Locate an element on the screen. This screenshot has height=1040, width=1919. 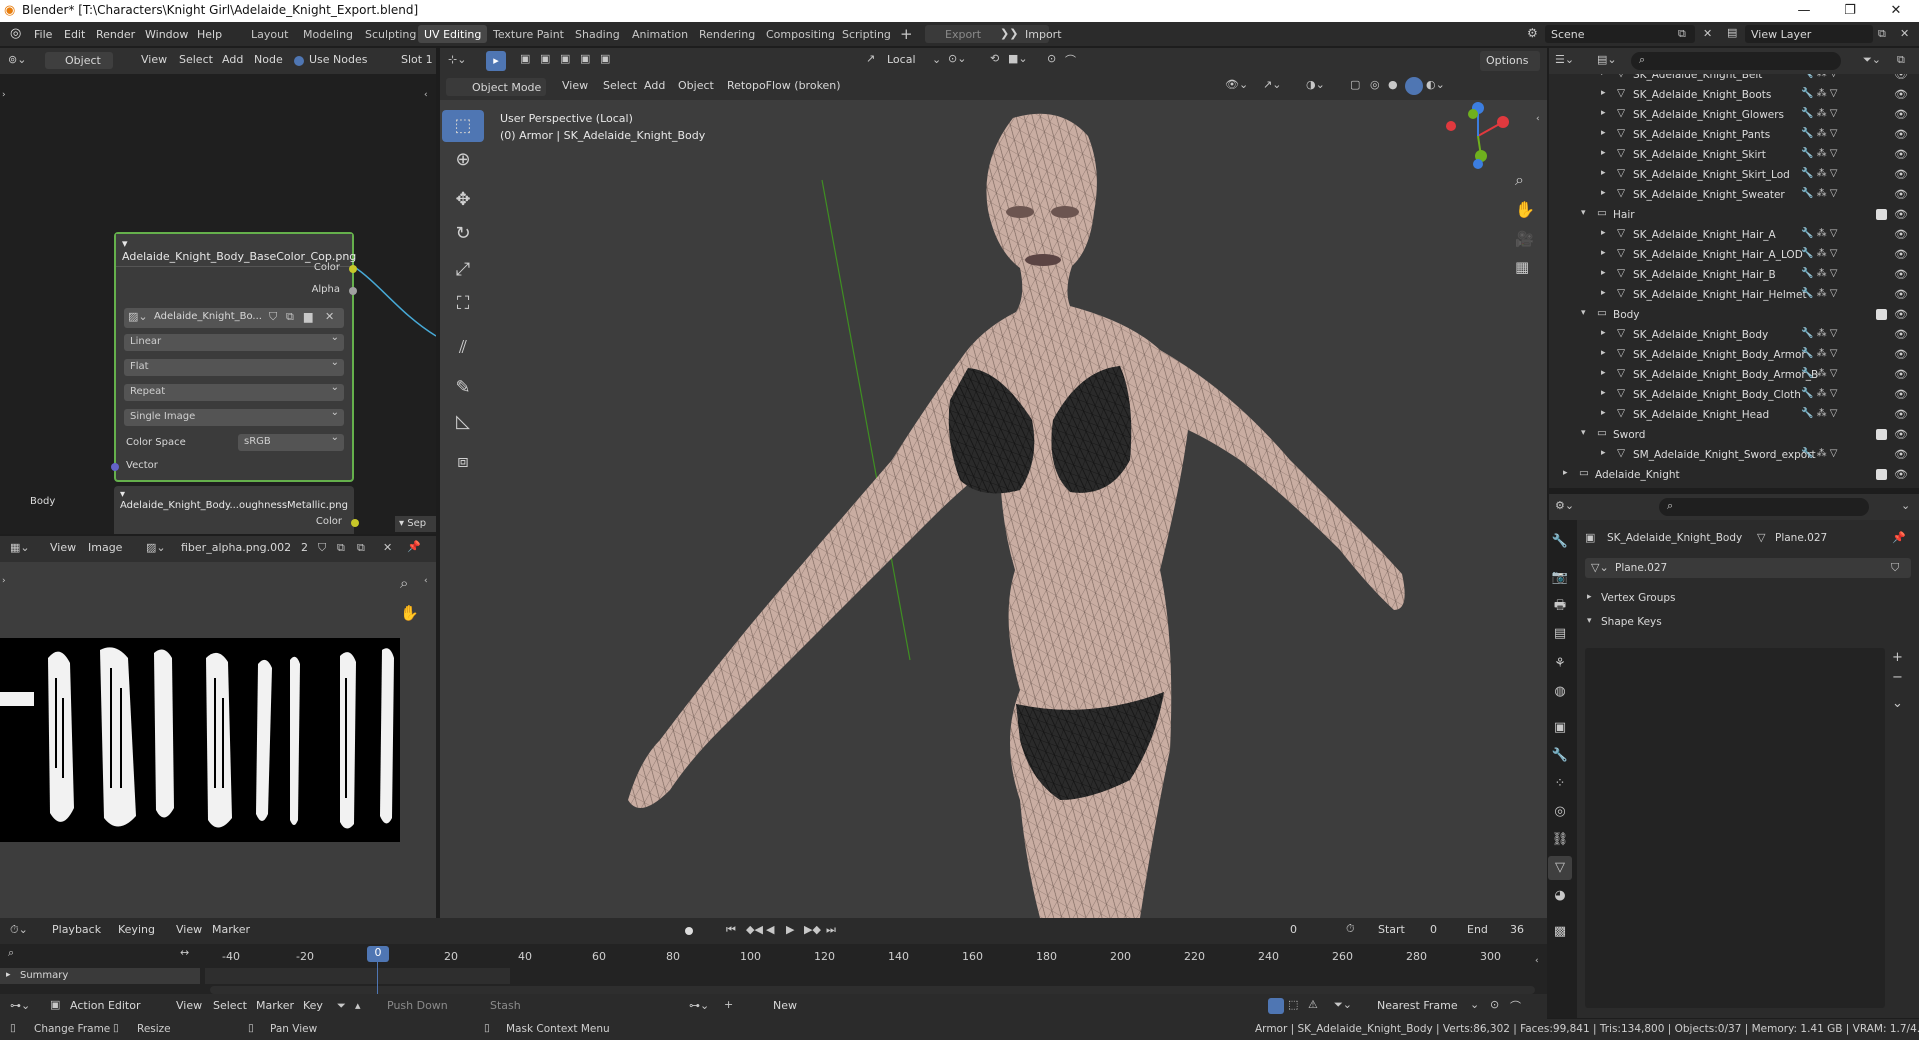
transform-orientation-icon: ↗ is located at coordinates (870, 58).